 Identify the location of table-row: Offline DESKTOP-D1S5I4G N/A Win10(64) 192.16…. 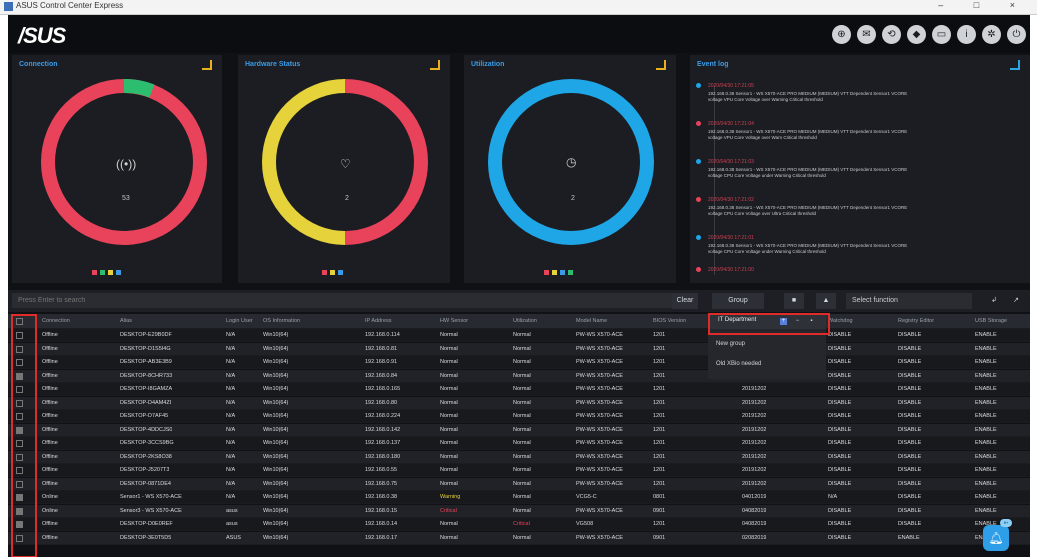
(519, 349).